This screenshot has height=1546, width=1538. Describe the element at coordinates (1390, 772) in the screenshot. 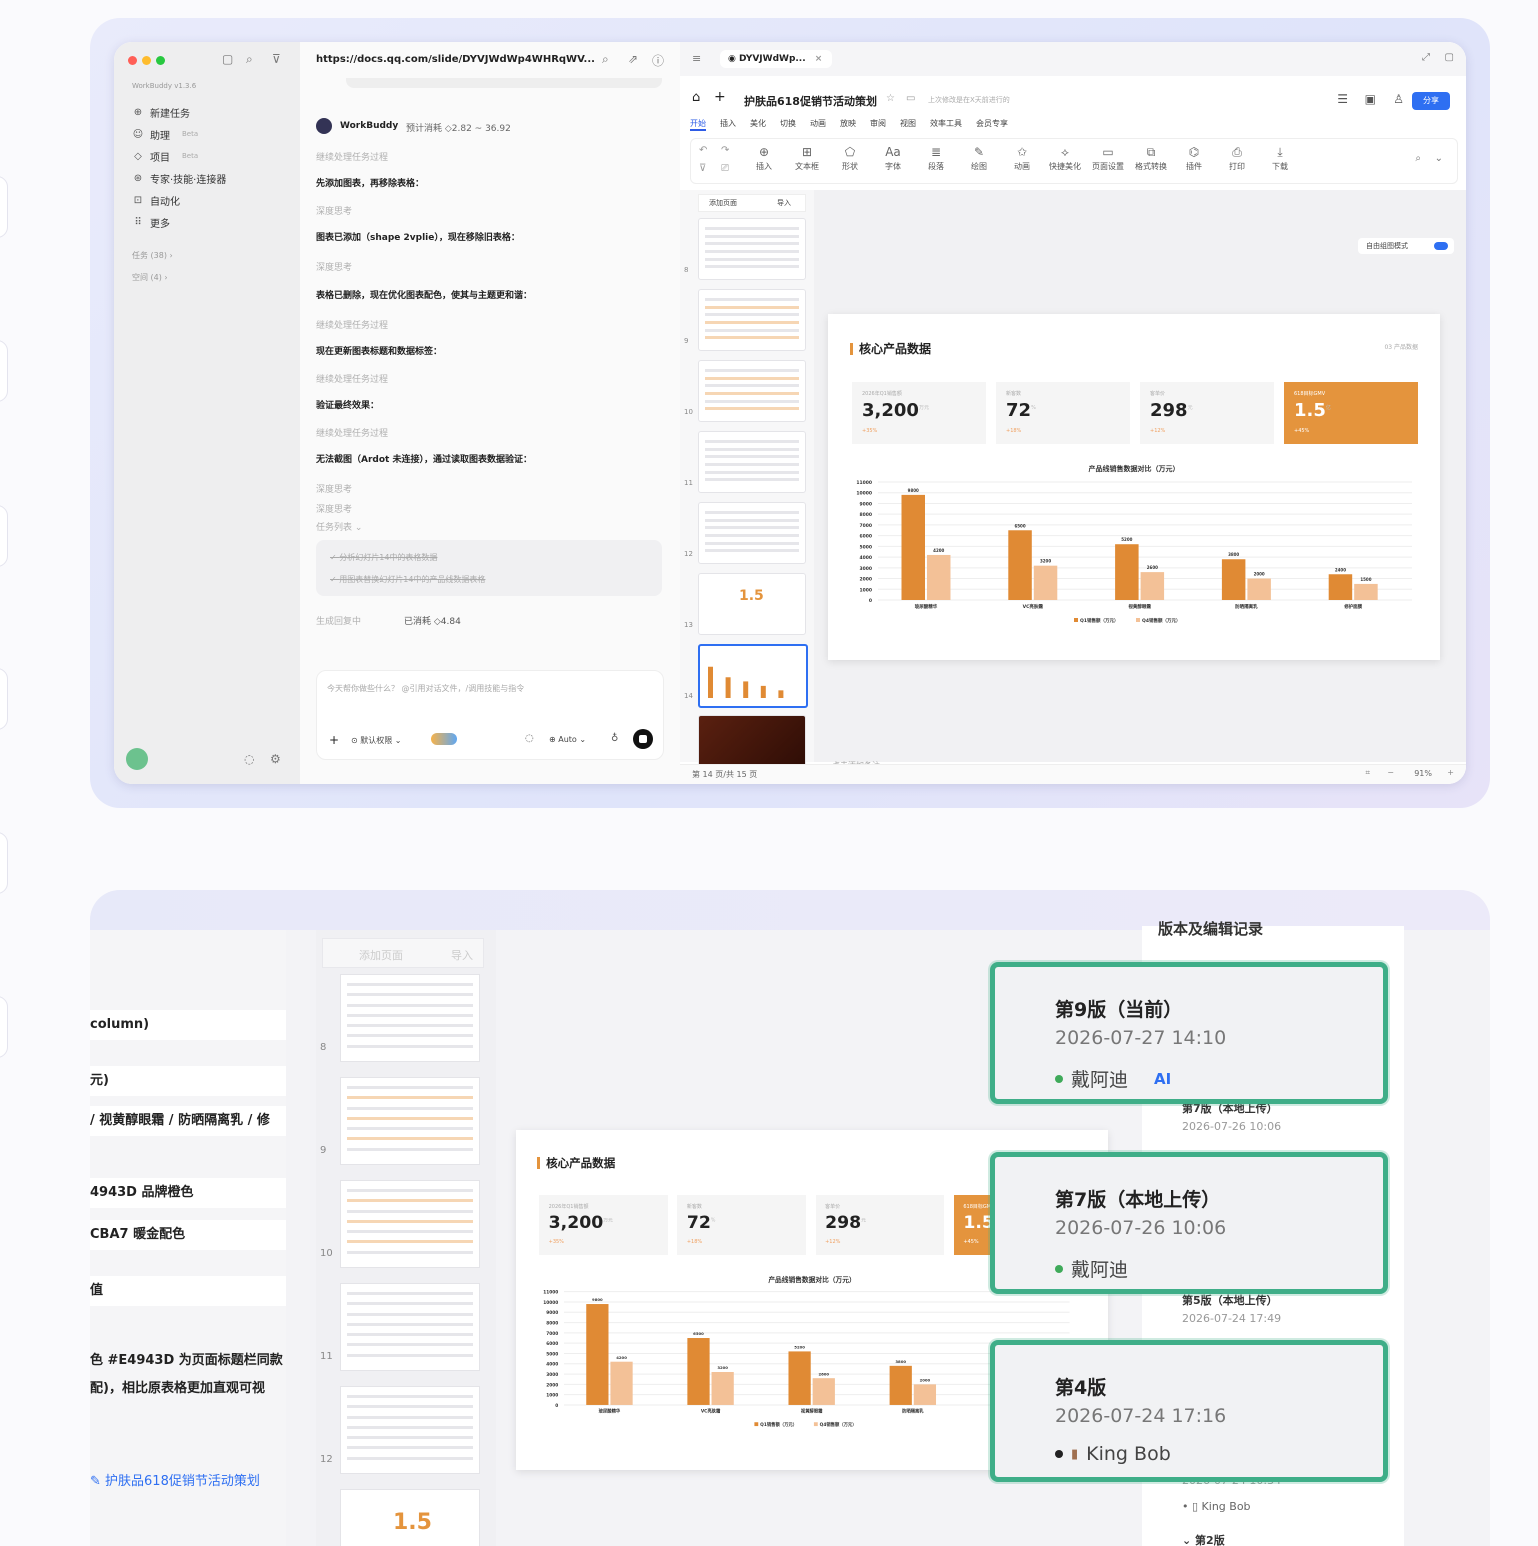

I see `zoom-out-icon: −` at that location.